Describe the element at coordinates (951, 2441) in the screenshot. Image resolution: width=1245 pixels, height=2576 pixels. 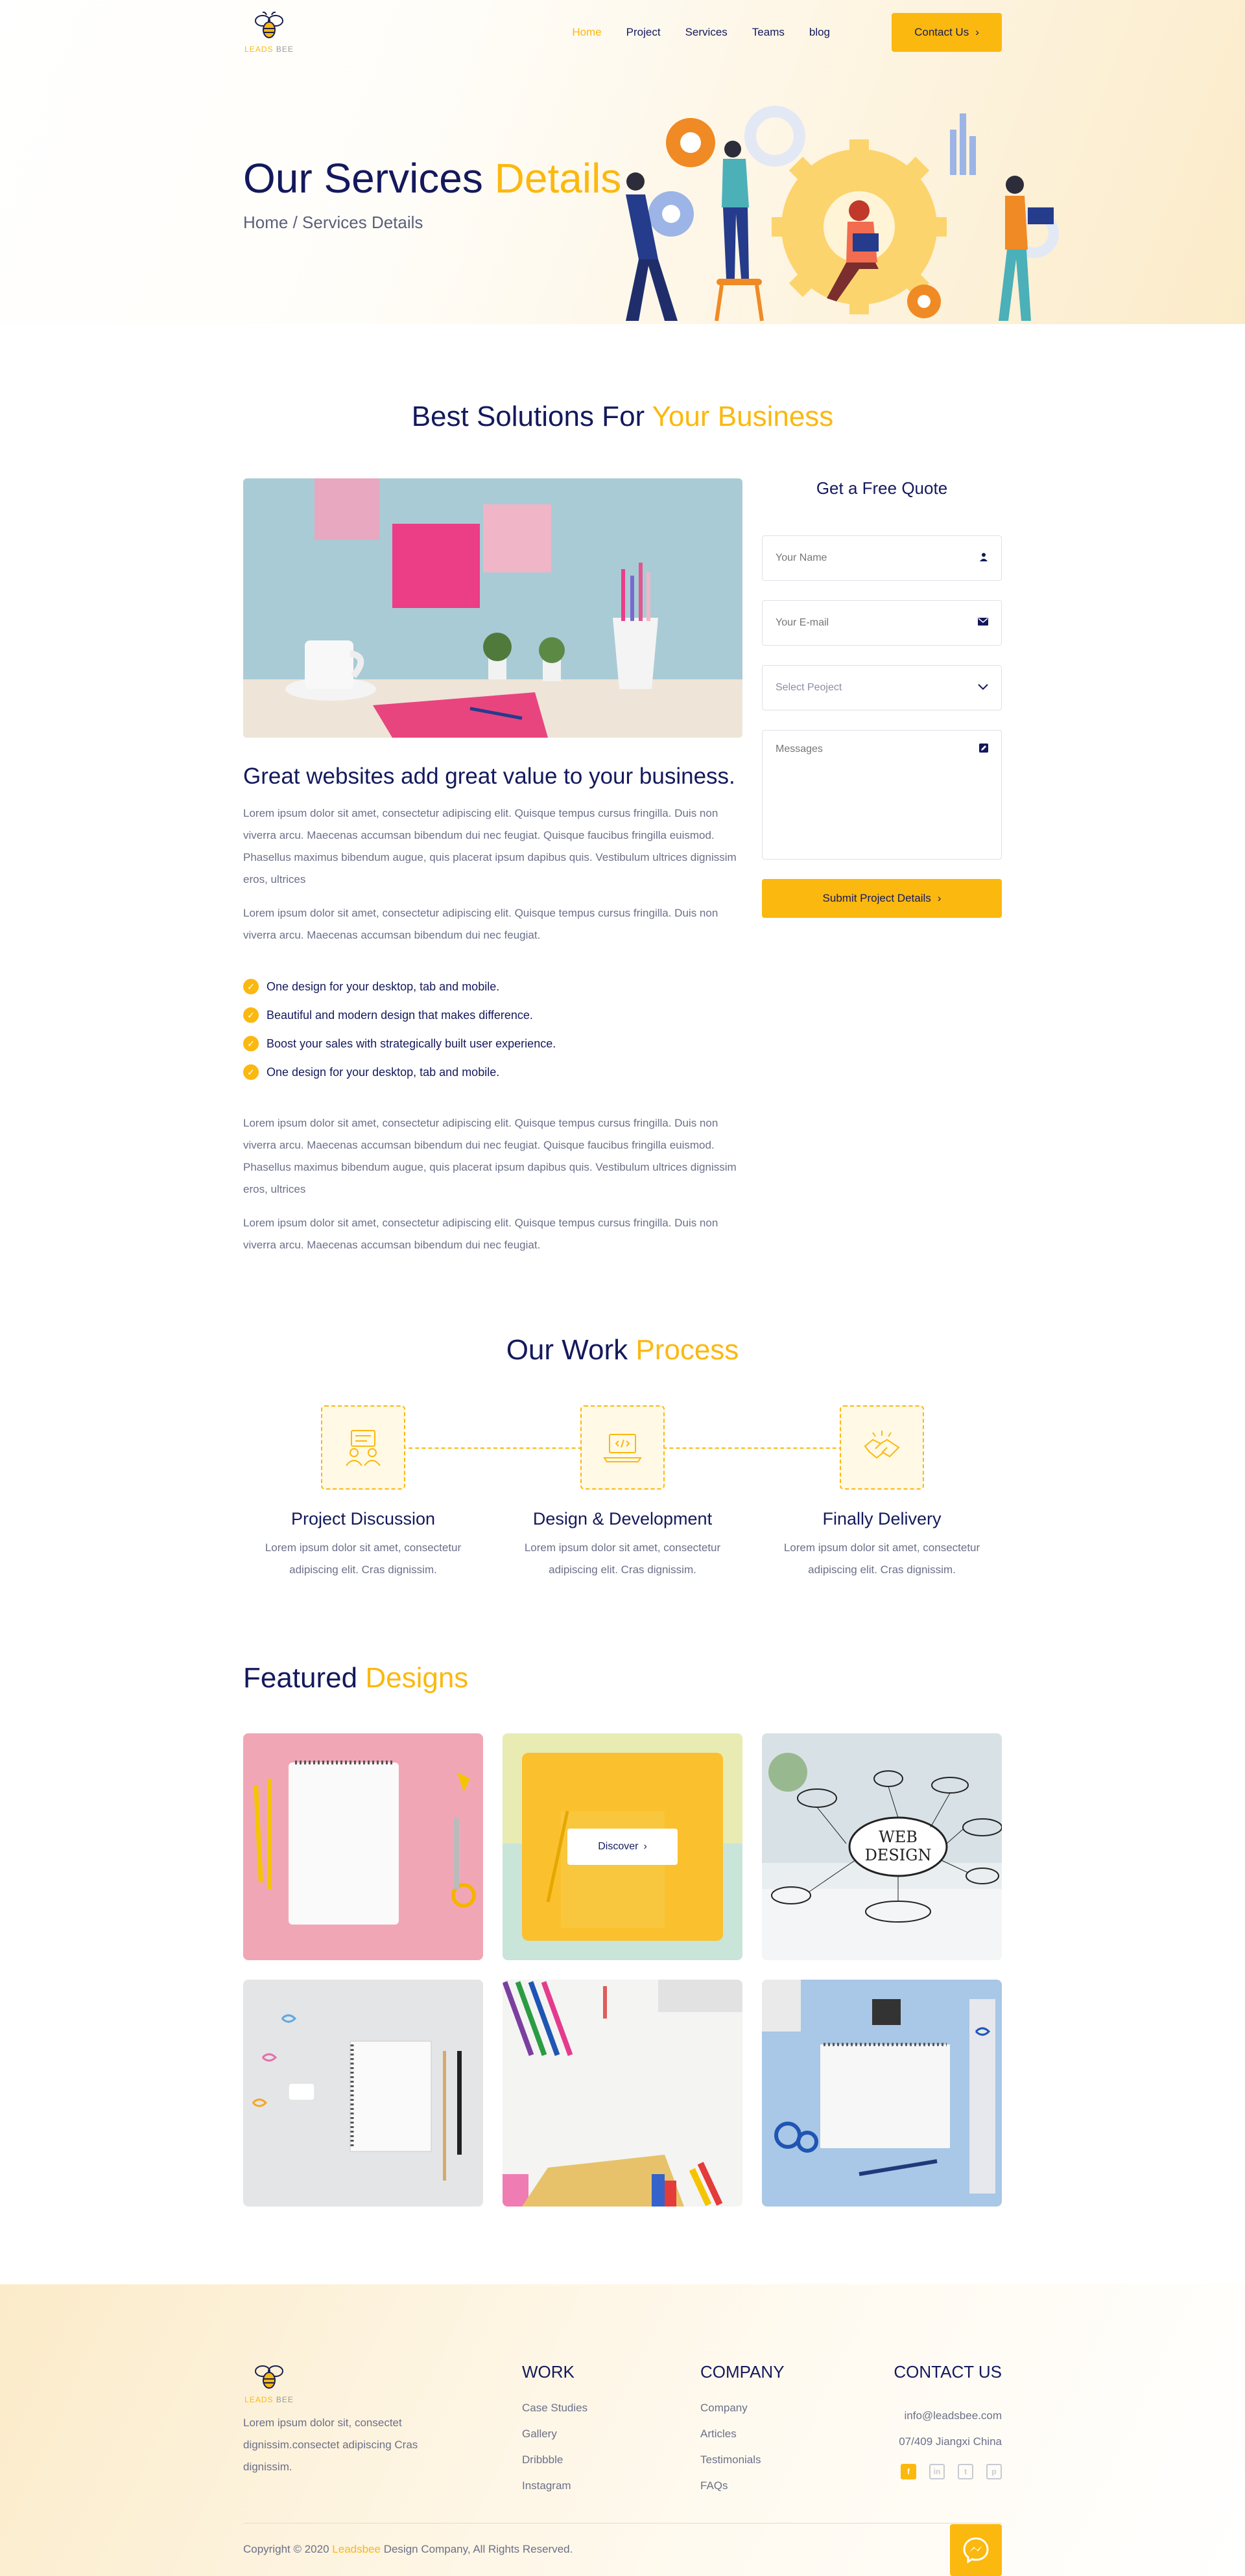
I see `footer-address: 07/409 Jiangxi China` at that location.